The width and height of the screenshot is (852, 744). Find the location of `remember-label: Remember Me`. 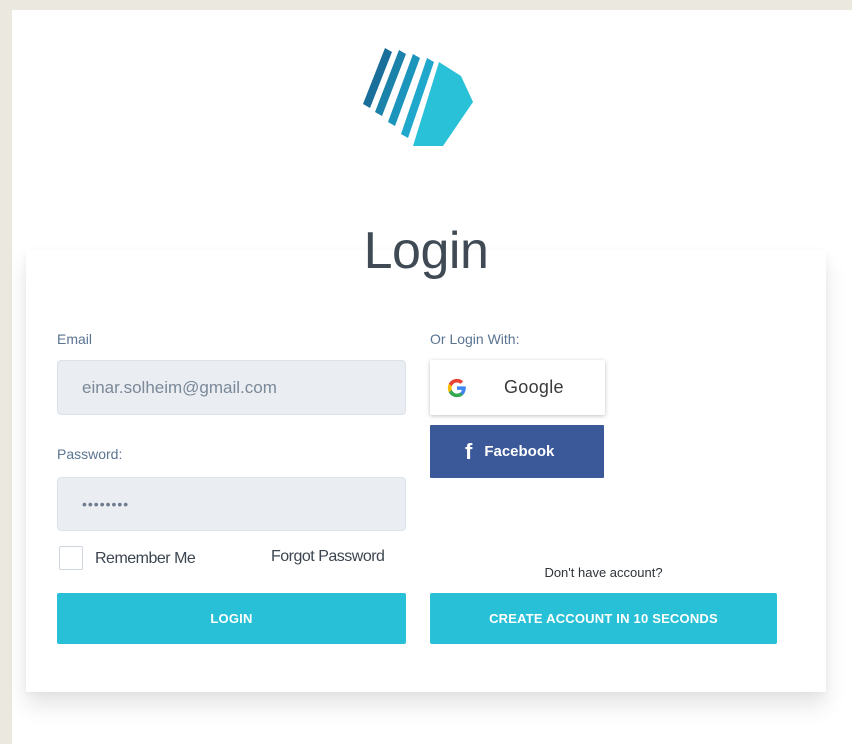

remember-label: Remember Me is located at coordinates (145, 559).